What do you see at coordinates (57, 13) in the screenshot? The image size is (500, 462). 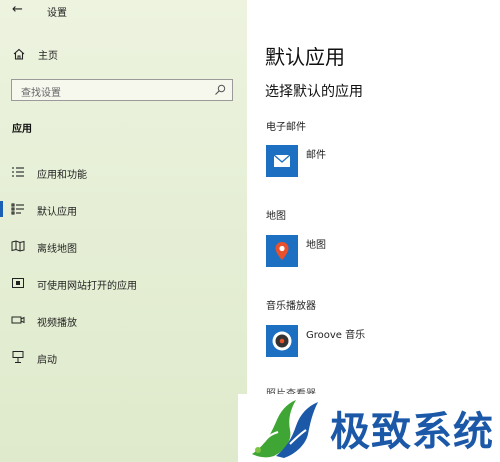 I see `window-title: 设置` at bounding box center [57, 13].